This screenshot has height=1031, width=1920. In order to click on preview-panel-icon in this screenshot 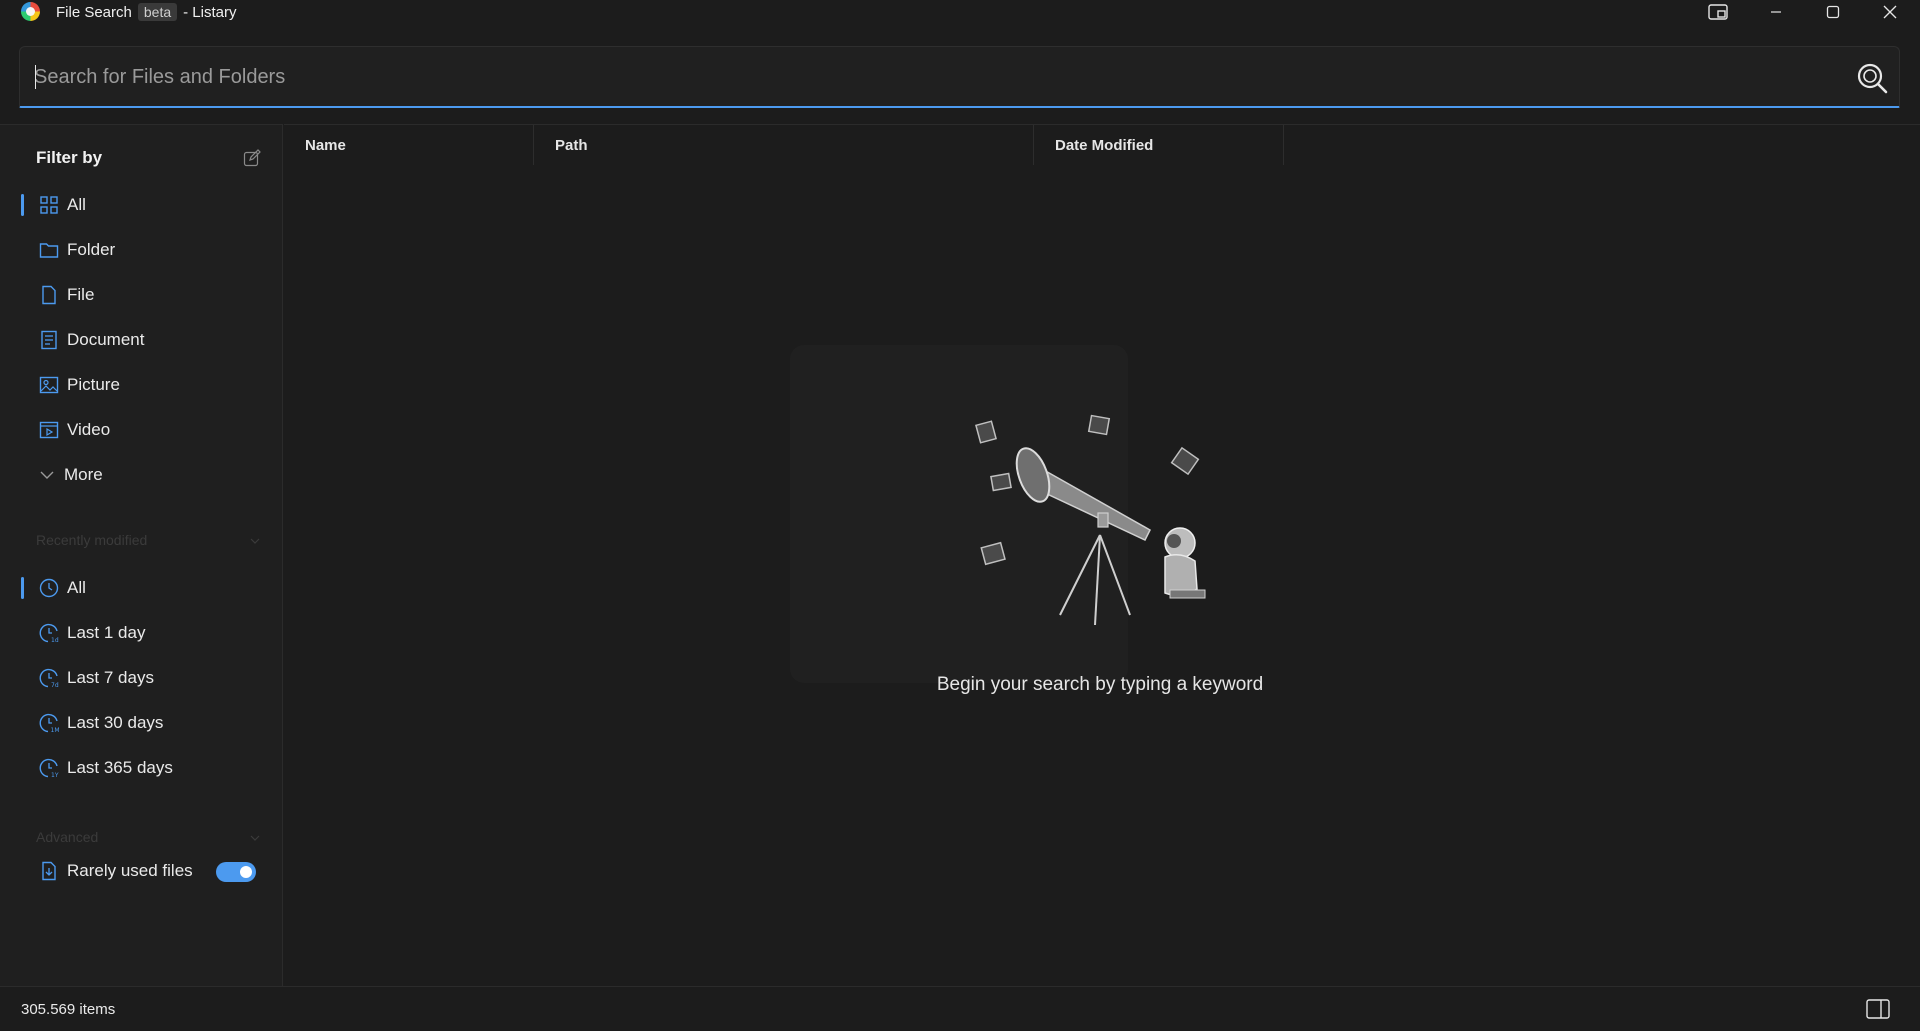, I will do `click(1878, 1009)`.